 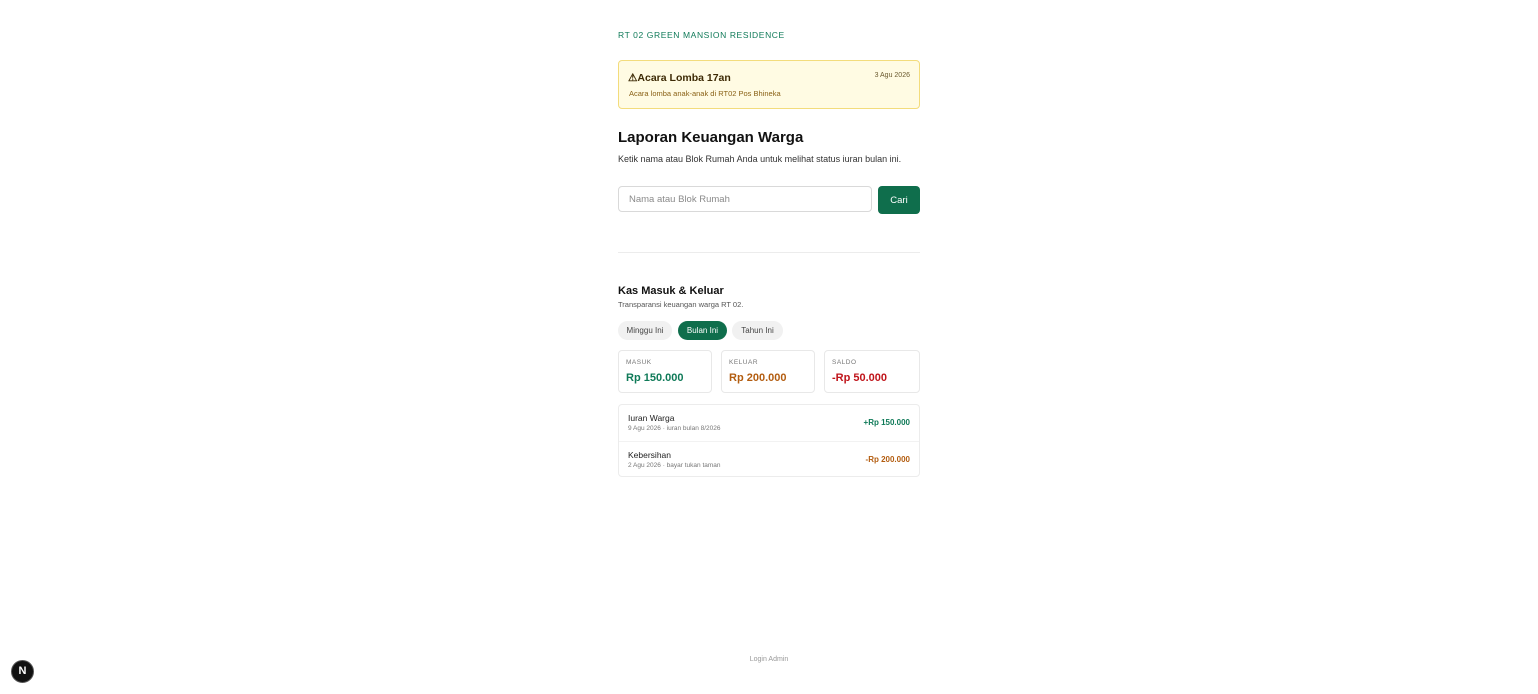 What do you see at coordinates (655, 378) in the screenshot?
I see `stat-value: Rp 150.000` at bounding box center [655, 378].